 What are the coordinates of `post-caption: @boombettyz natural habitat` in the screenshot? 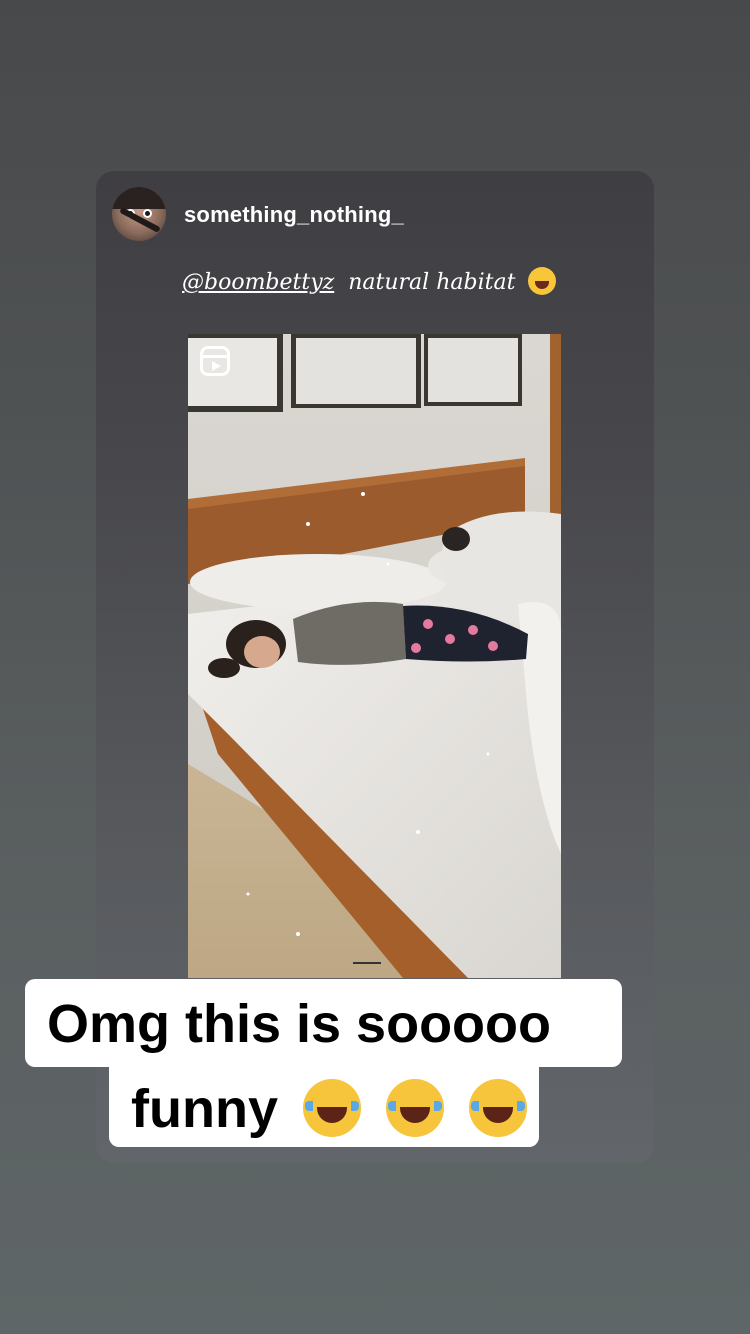 It's located at (369, 281).